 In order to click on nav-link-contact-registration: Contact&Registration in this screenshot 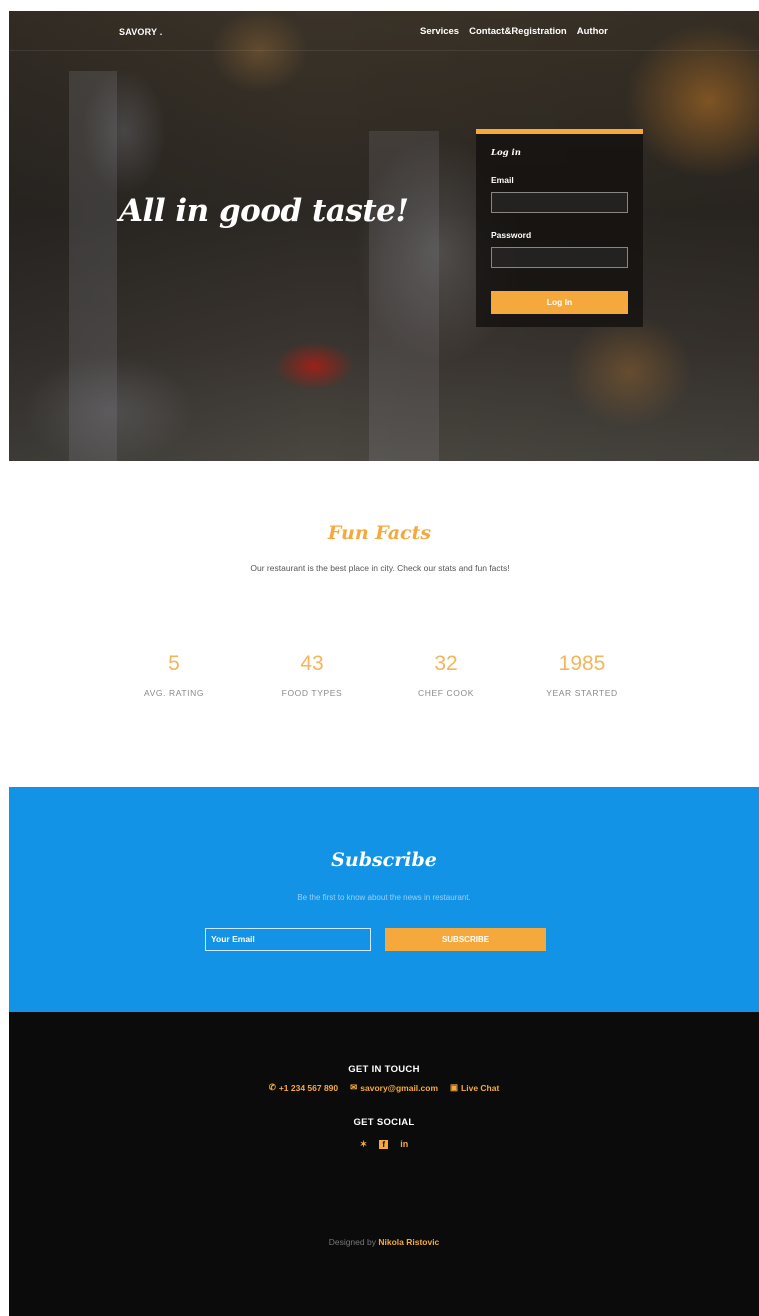, I will do `click(518, 31)`.